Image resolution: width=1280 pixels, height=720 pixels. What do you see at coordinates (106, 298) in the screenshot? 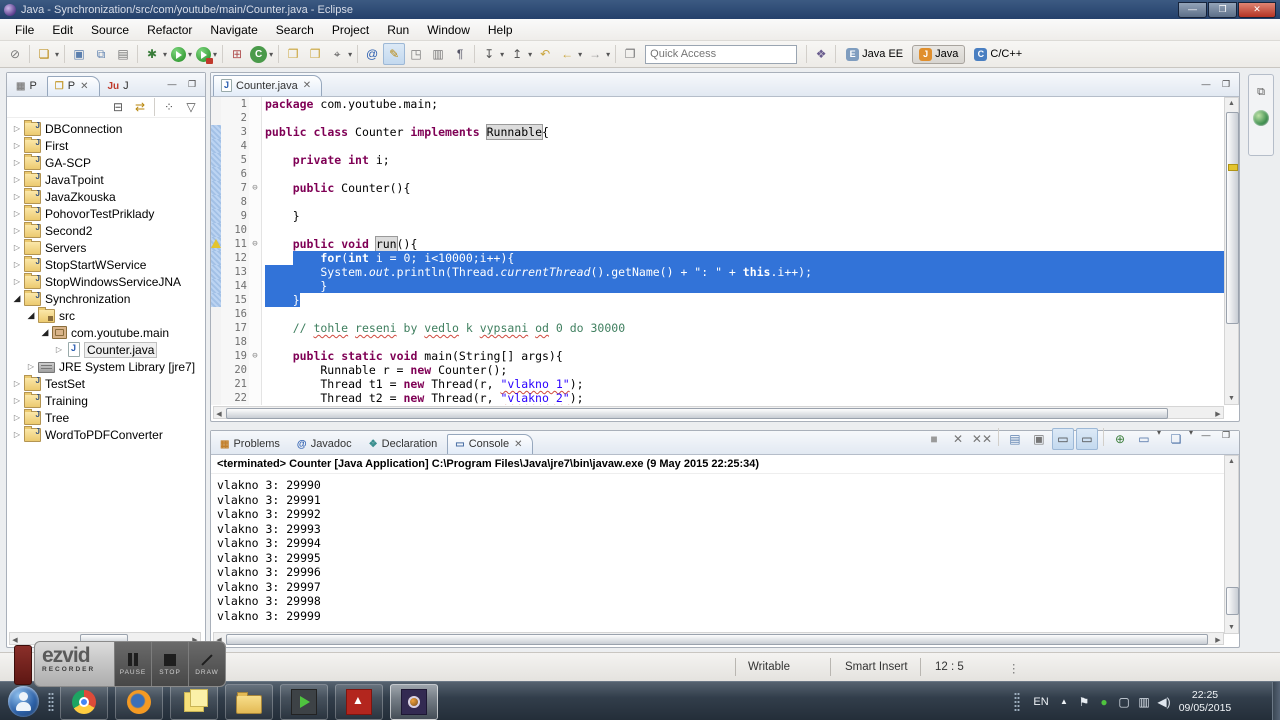
I see `tree-item-synchronization: ◢ Synchronization` at bounding box center [106, 298].